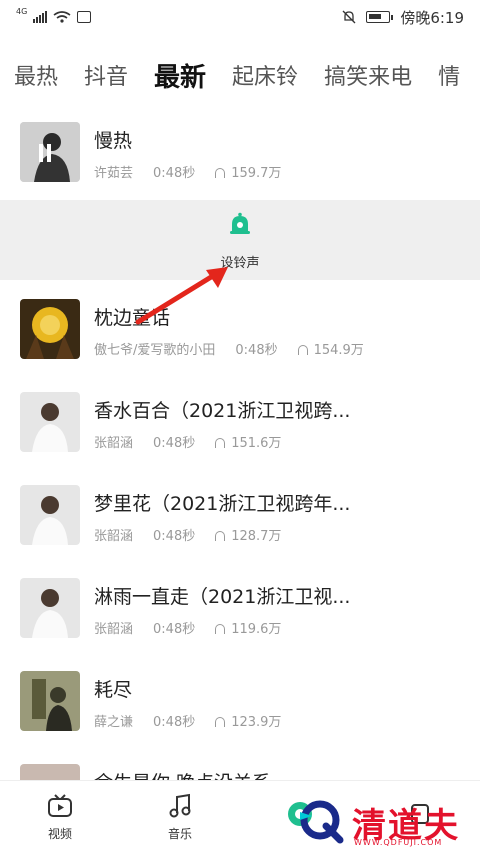  Describe the element at coordinates (180, 817) in the screenshot. I see `nav-music: 音乐` at that location.